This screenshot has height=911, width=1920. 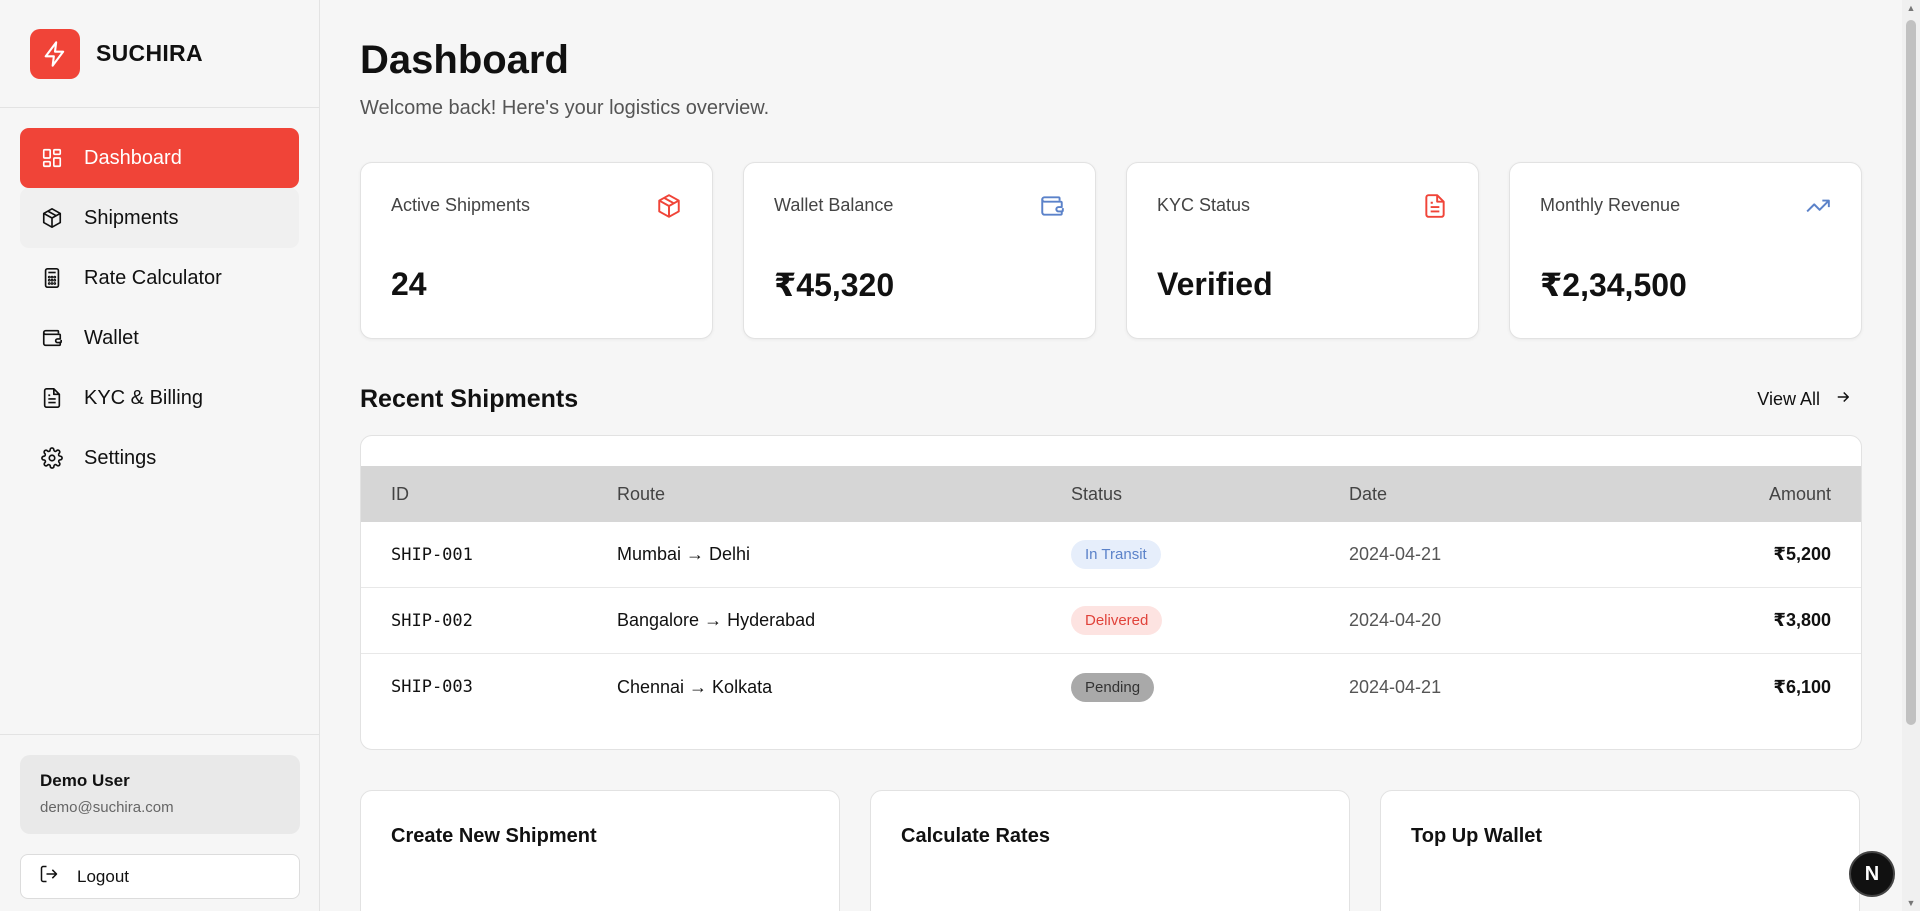 I want to click on column-header: Amount, so click(x=1795, y=494).